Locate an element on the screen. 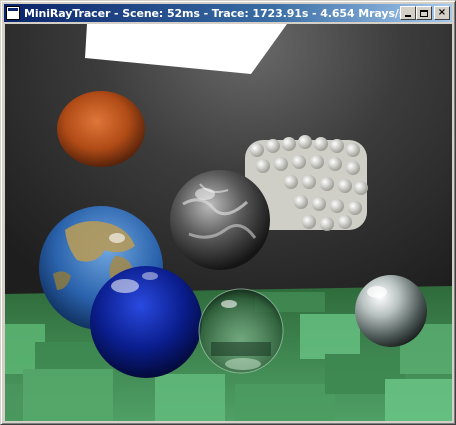  maximize-icon is located at coordinates (424, 13).